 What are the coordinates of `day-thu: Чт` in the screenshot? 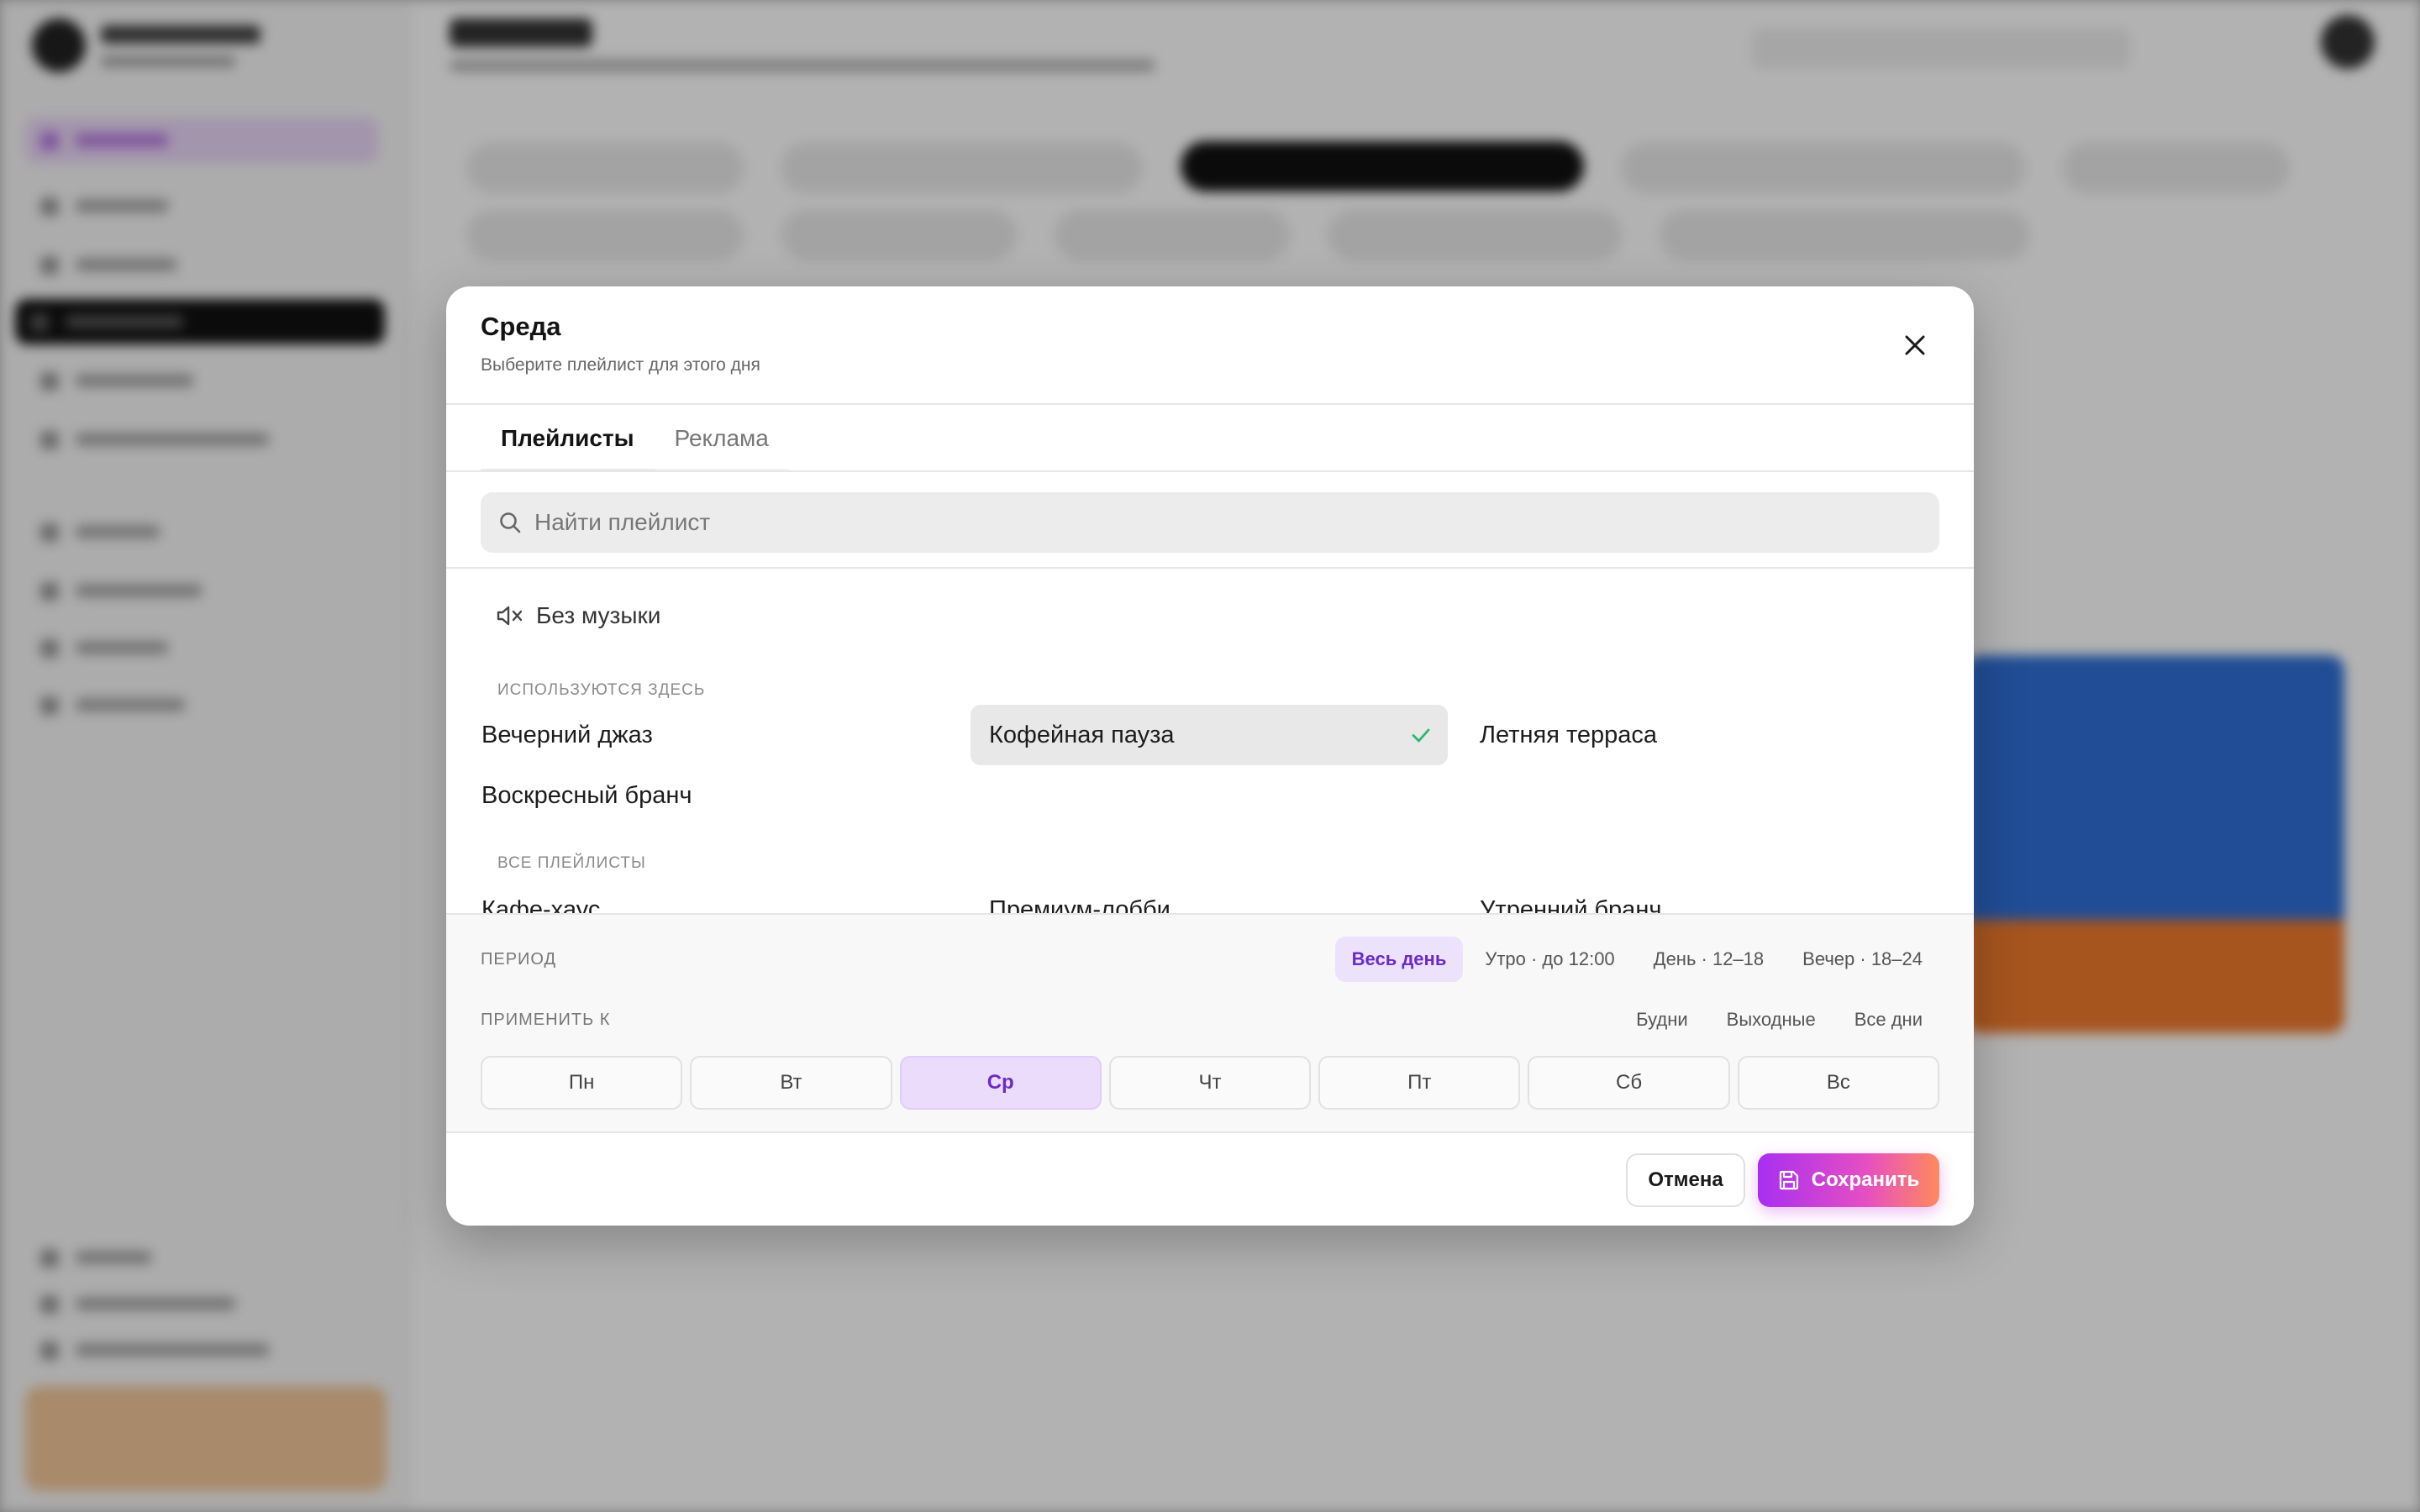 It's located at (1210, 1083).